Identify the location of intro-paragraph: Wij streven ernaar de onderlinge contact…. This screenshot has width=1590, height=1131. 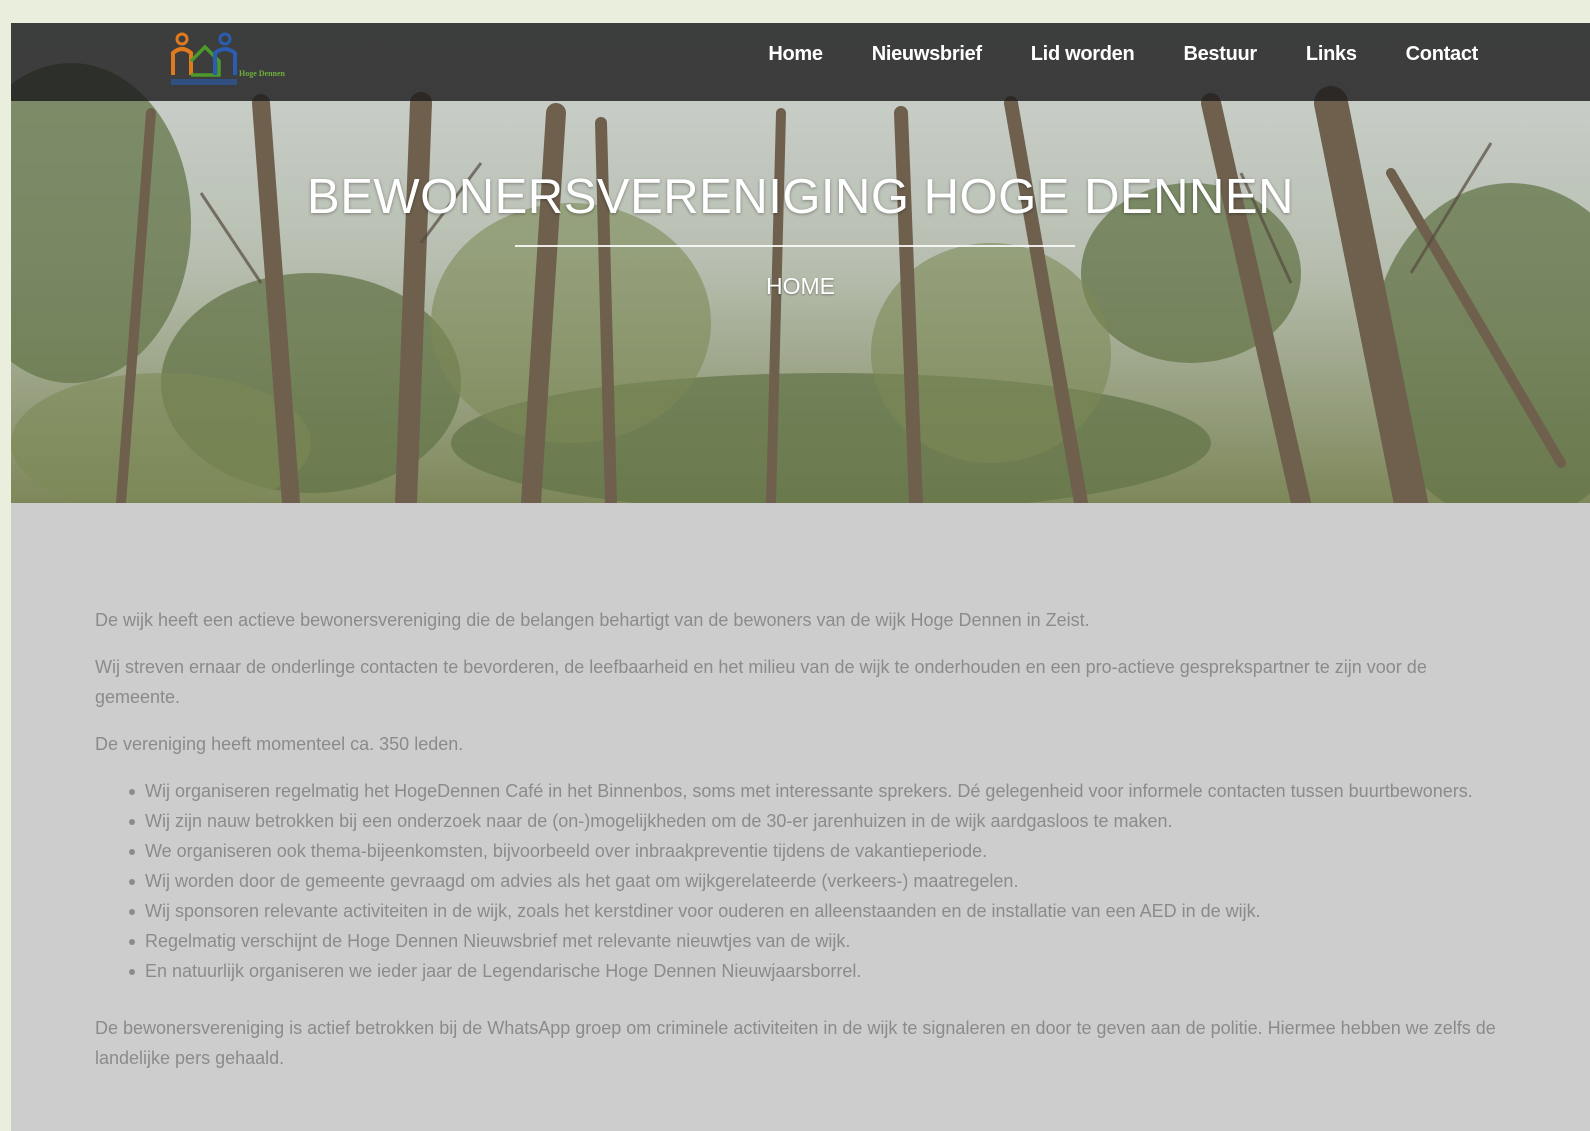
(761, 682).